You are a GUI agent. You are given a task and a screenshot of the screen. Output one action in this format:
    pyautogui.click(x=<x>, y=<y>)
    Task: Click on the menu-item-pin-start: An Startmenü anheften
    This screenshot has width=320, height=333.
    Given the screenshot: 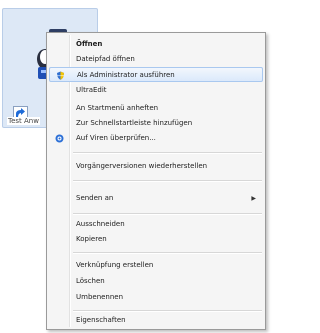 What is the action you would take?
    pyautogui.click(x=156, y=108)
    